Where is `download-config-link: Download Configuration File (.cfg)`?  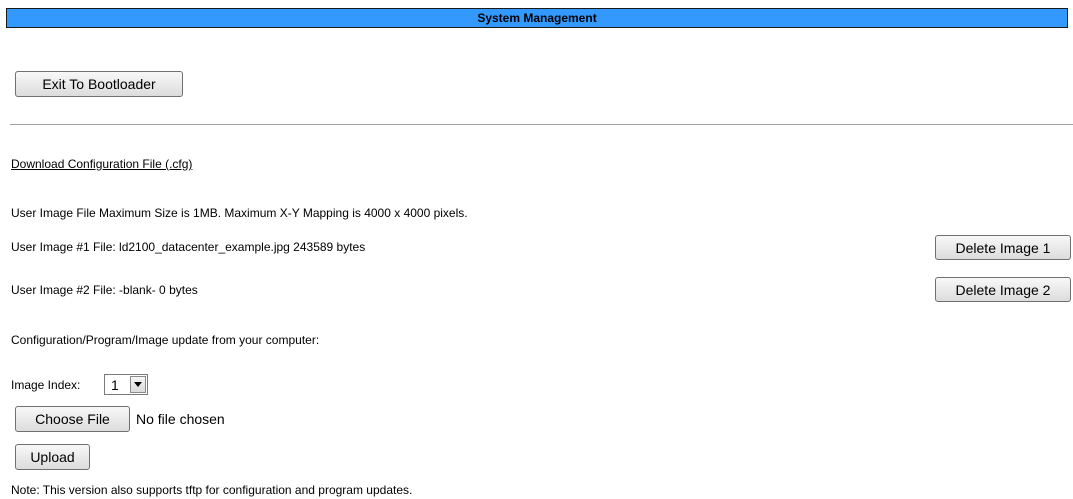
download-config-link: Download Configuration File (.cfg) is located at coordinates (101, 164).